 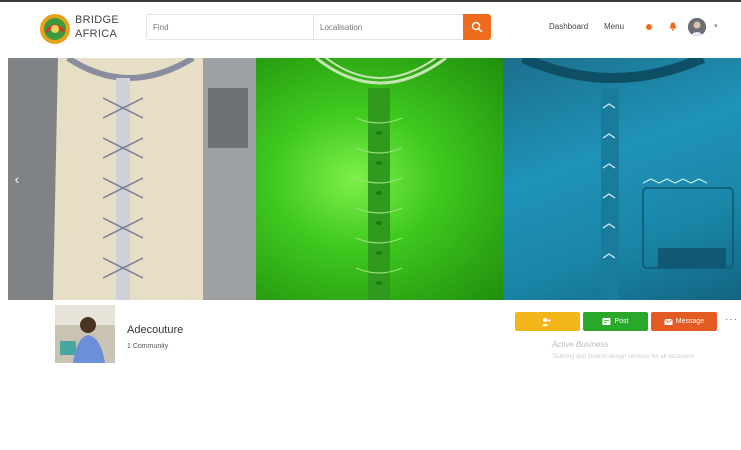 I want to click on header: BRIDGE AFRICA Dashboard Menu ▾, so click(x=370, y=30).